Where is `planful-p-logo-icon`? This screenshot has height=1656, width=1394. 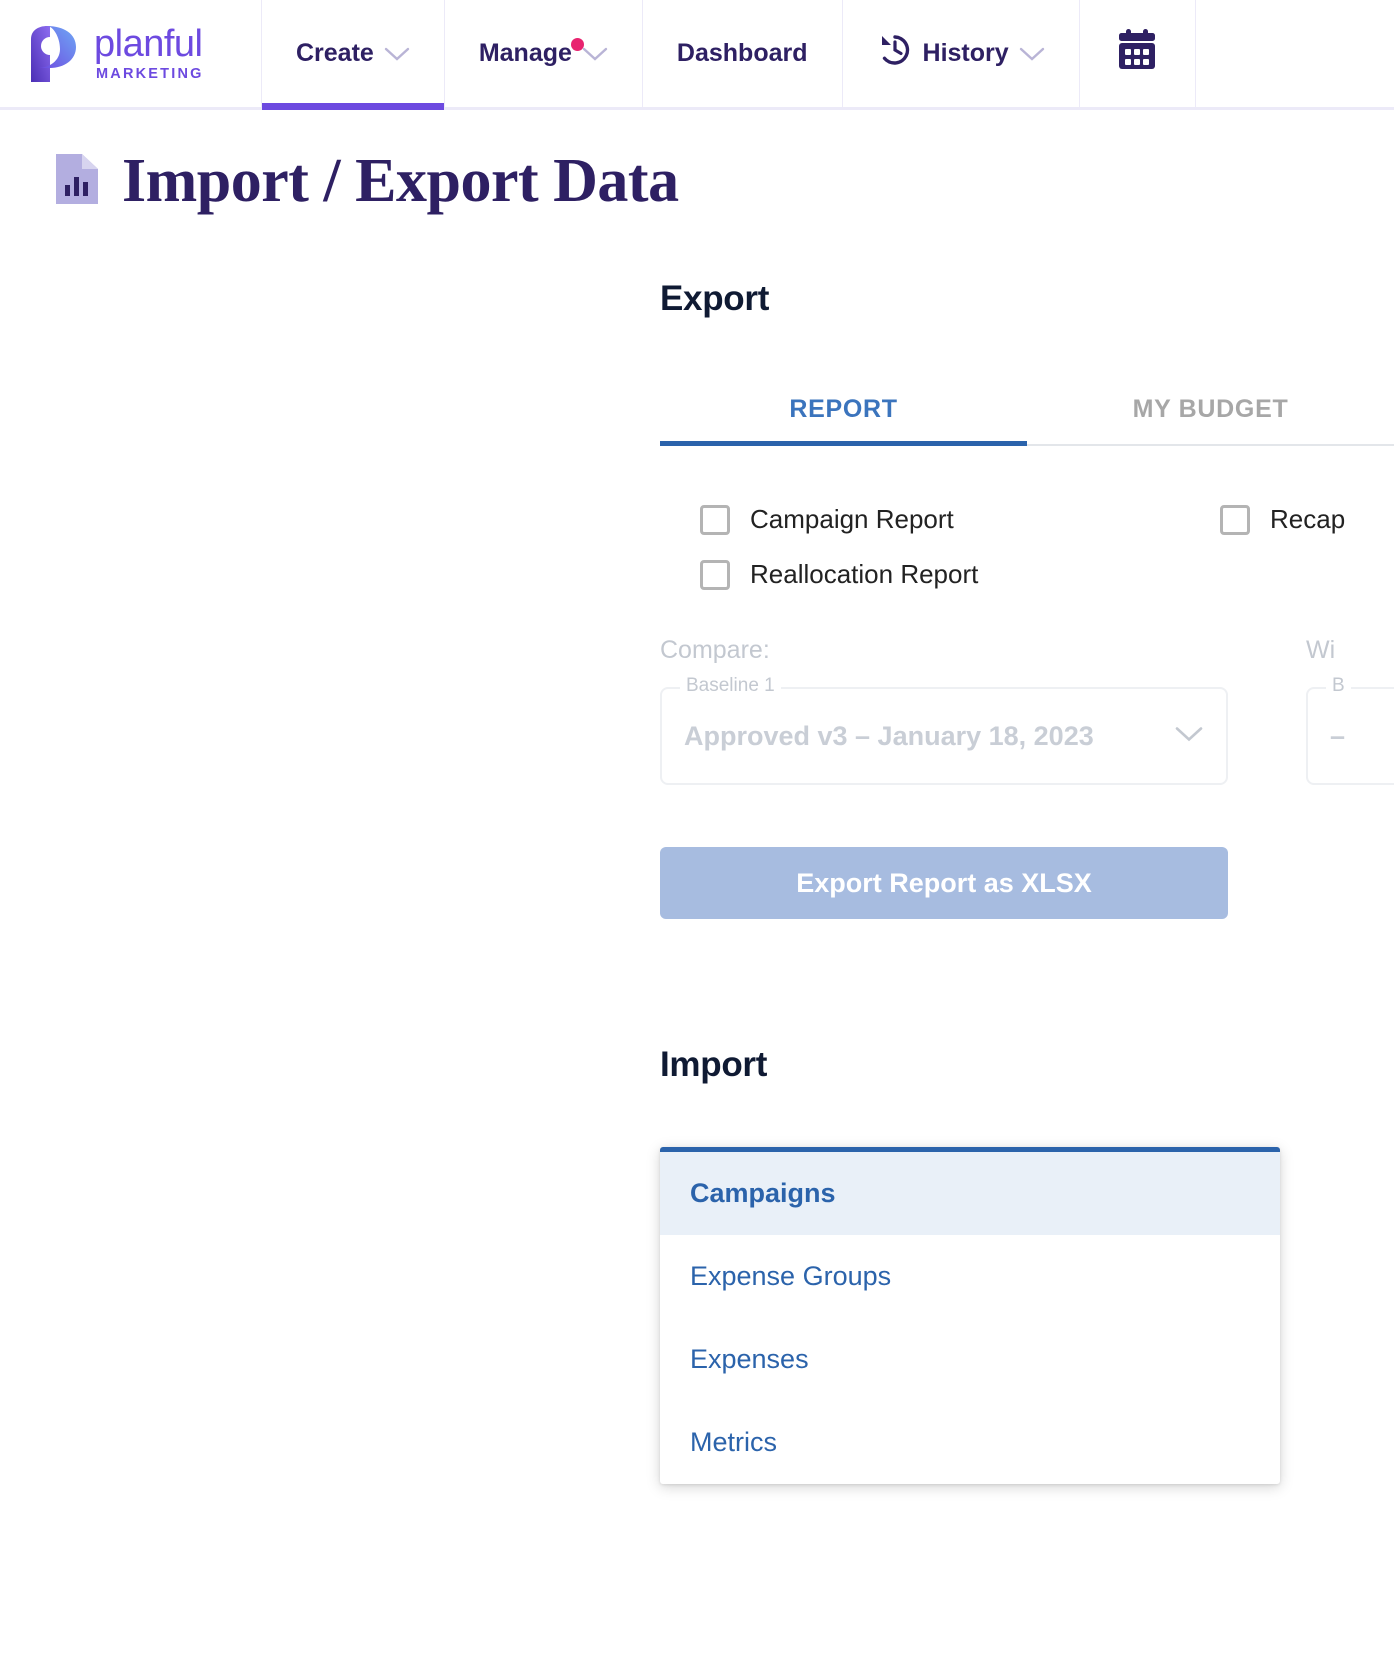
planful-p-logo-icon is located at coordinates (53, 54).